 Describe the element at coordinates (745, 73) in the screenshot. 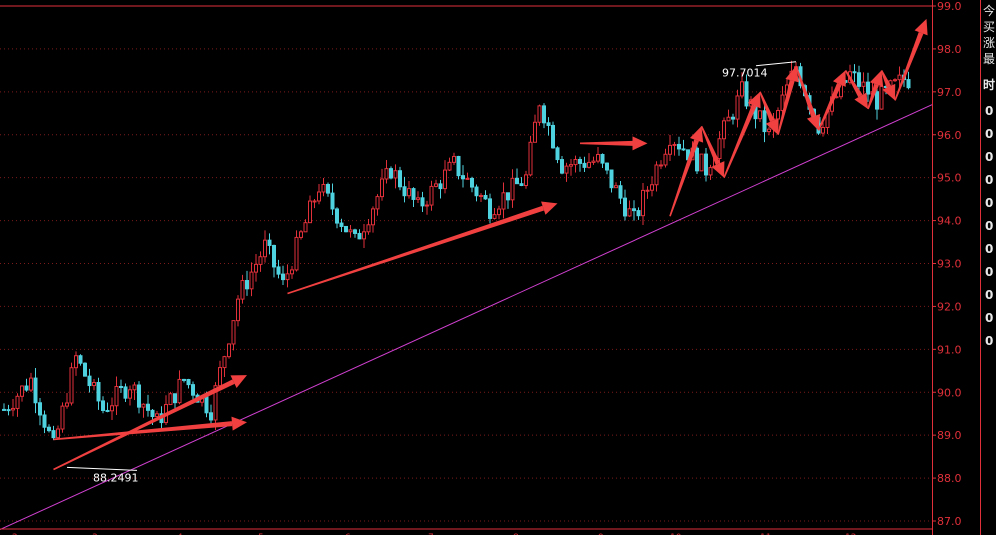

I see `high-price-label: 97.7014` at that location.